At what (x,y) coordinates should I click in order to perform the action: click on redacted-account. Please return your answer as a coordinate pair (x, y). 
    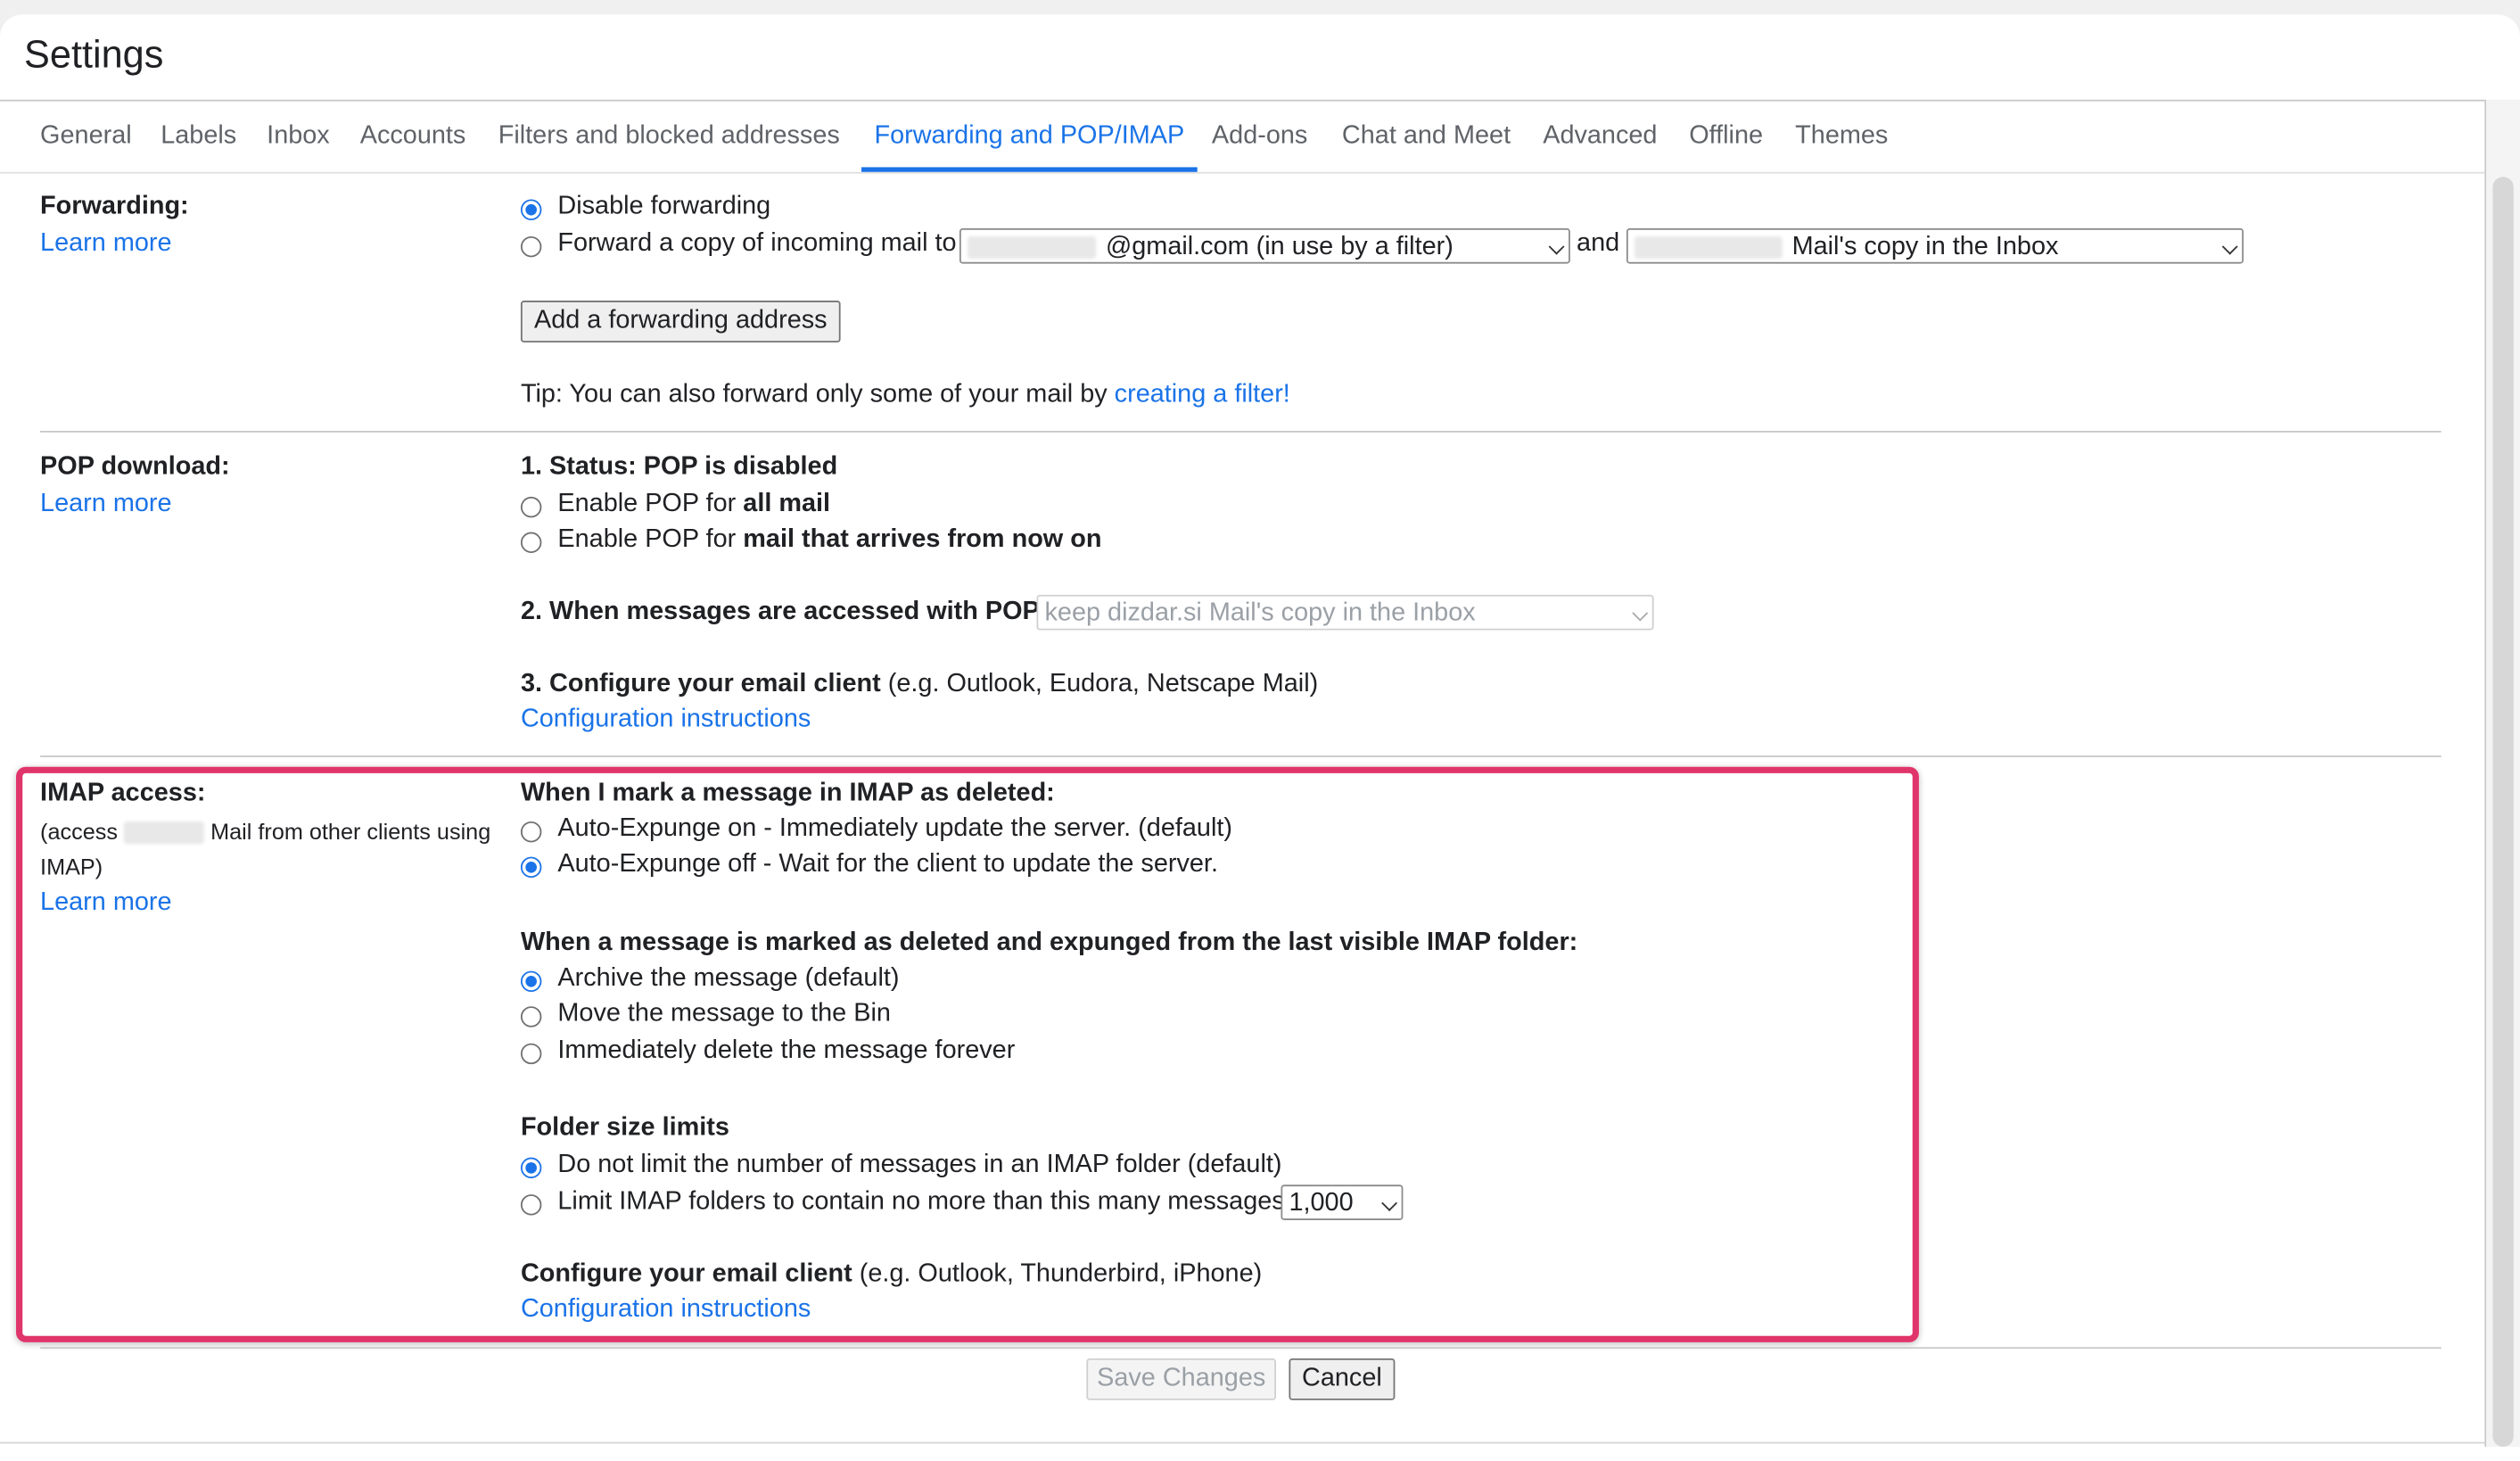
    Looking at the image, I should click on (1709, 247).